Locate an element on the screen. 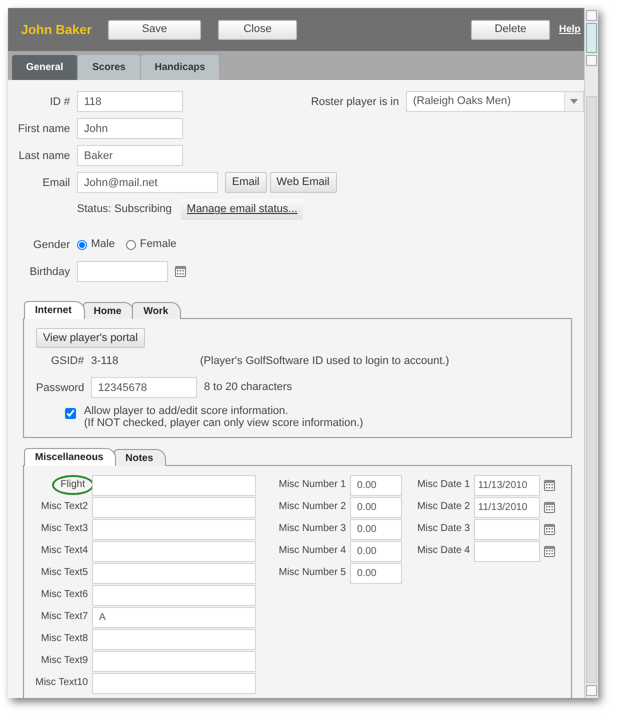 The width and height of the screenshot is (620, 719). field-label: Roster player is in is located at coordinates (354, 101).